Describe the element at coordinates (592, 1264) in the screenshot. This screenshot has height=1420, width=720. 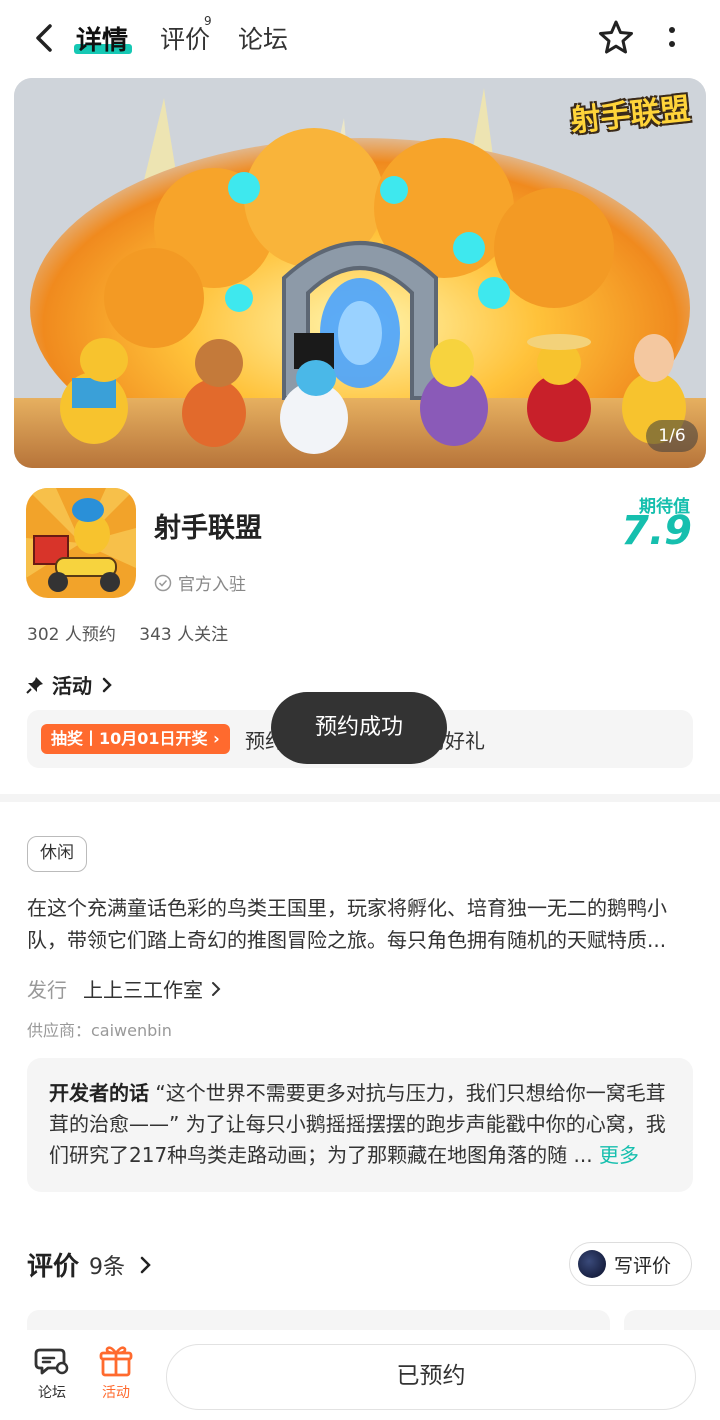
I see `user-avatar` at that location.